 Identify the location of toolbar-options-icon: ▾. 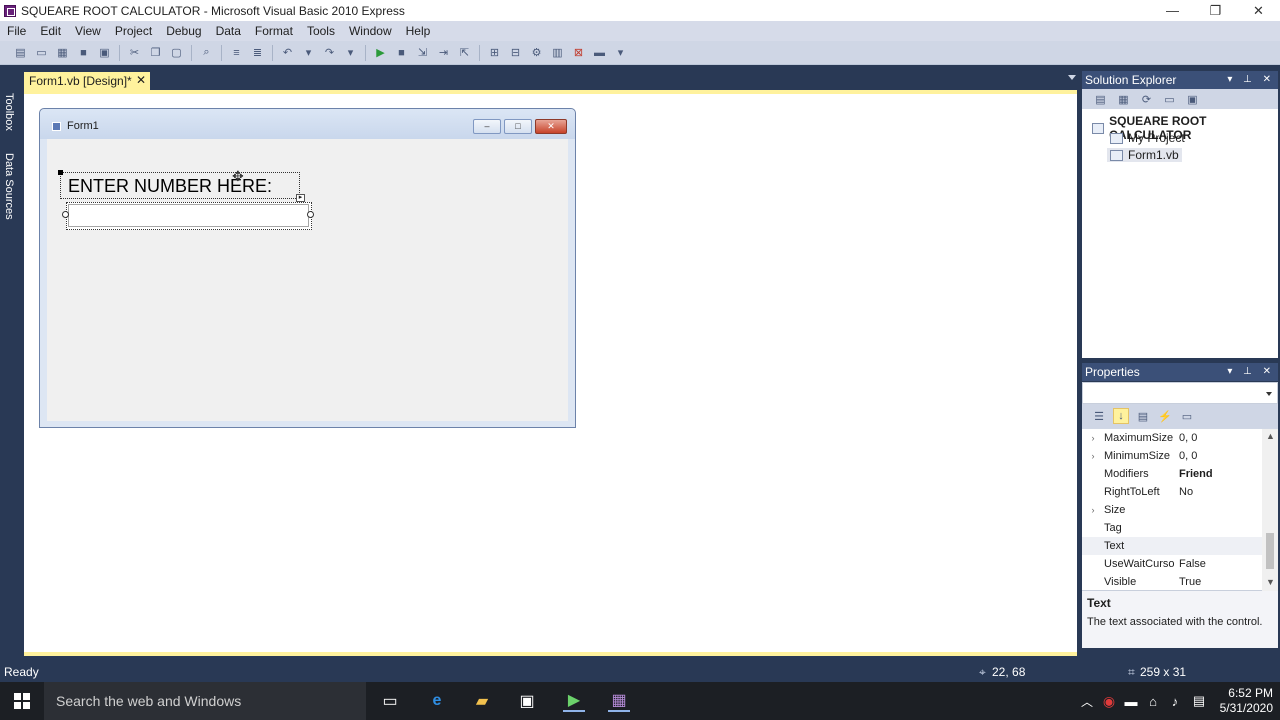
(621, 53).